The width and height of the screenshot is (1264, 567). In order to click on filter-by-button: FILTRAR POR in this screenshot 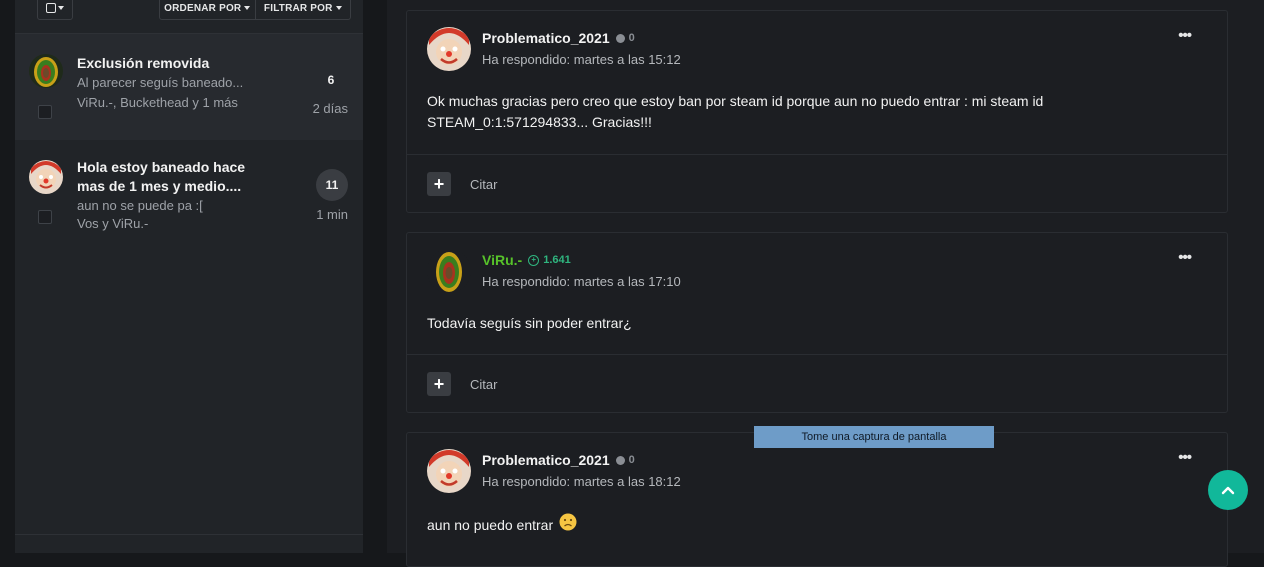, I will do `click(302, 9)`.